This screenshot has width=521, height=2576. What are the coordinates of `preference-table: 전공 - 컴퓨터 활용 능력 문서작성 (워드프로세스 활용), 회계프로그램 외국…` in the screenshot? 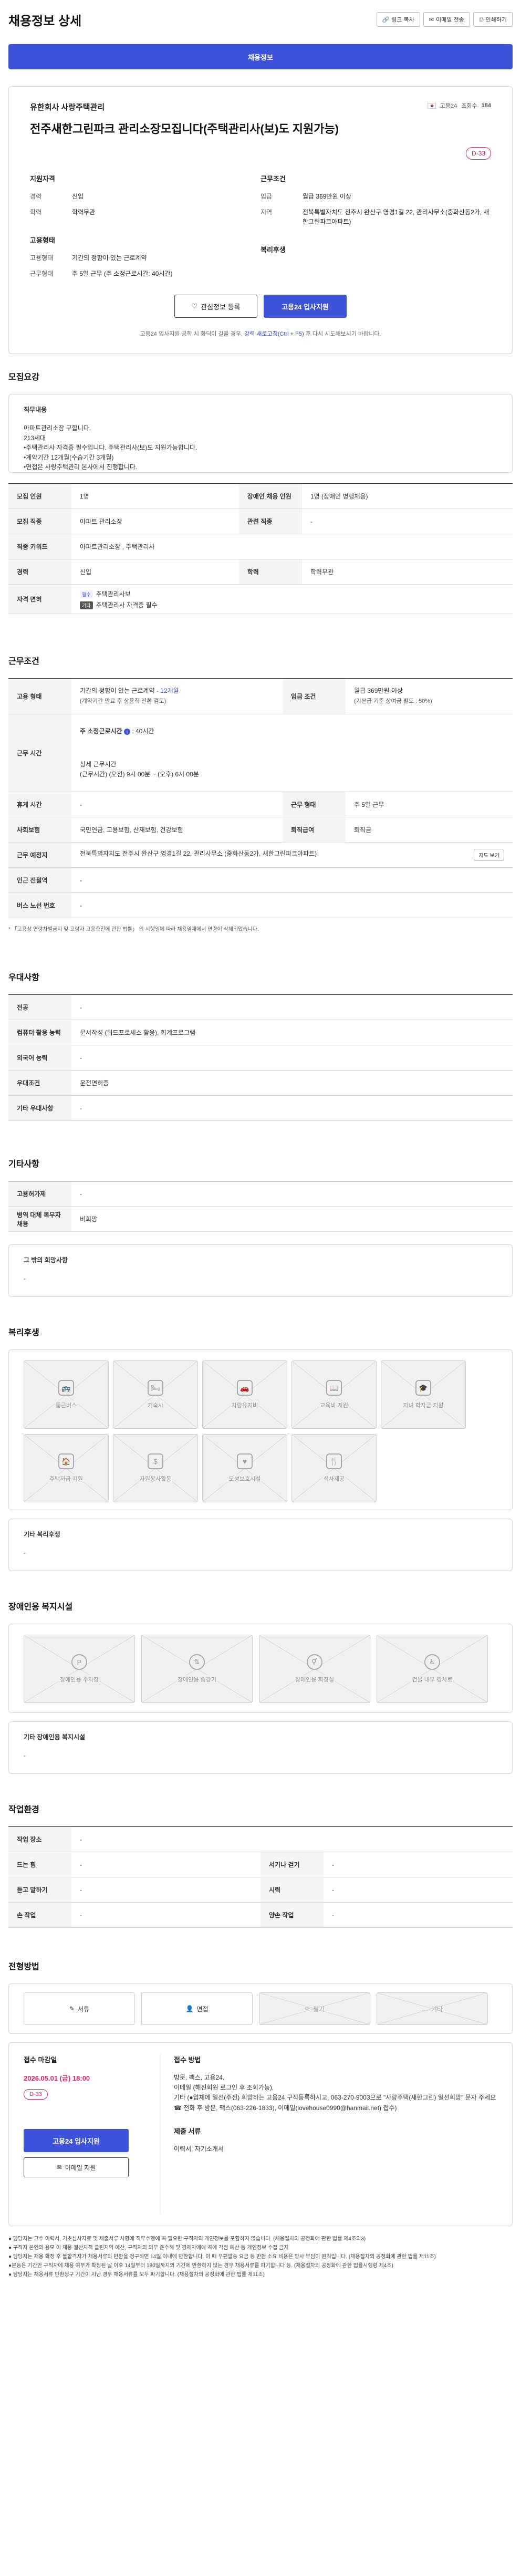 It's located at (260, 1057).